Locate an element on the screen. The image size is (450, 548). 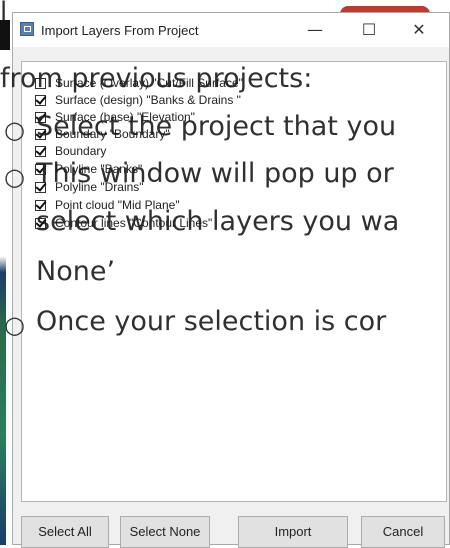
background-text-line: select which layers you wa is located at coordinates (218, 221).